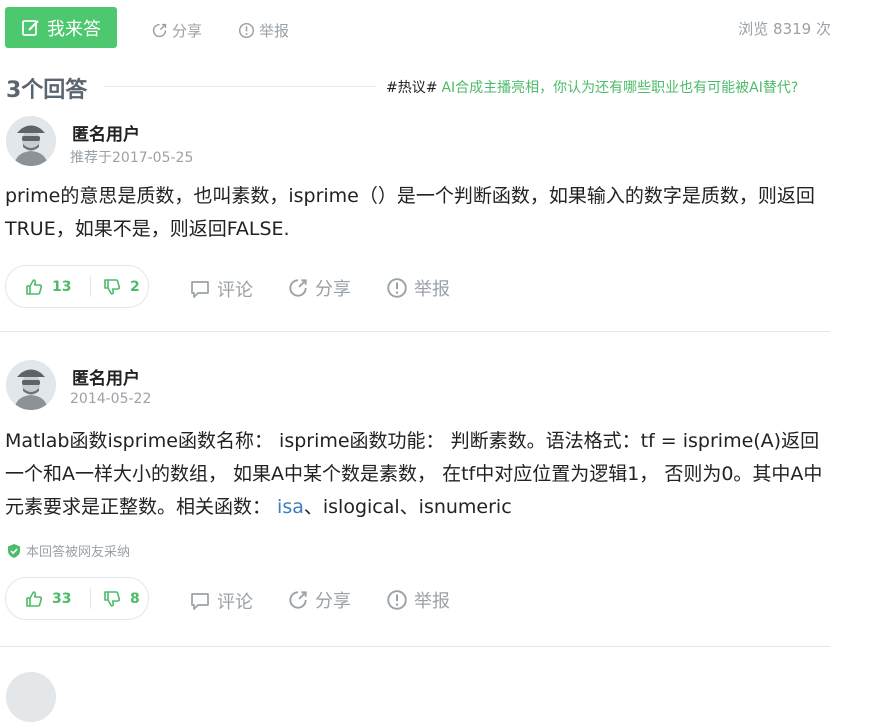 This screenshot has width=869, height=722. What do you see at coordinates (47, 598) in the screenshot?
I see `like-button: 33` at bounding box center [47, 598].